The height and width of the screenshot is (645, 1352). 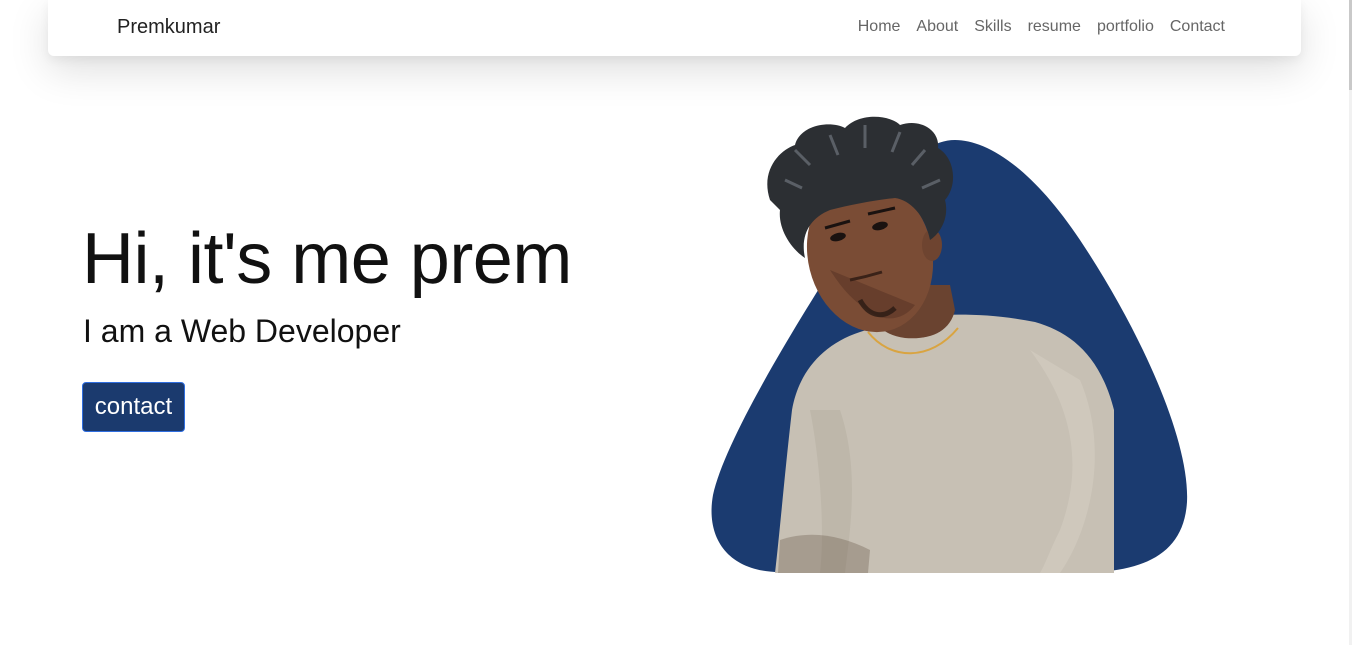 What do you see at coordinates (1125, 27) in the screenshot?
I see `nav-link-portfolio: portfolio` at bounding box center [1125, 27].